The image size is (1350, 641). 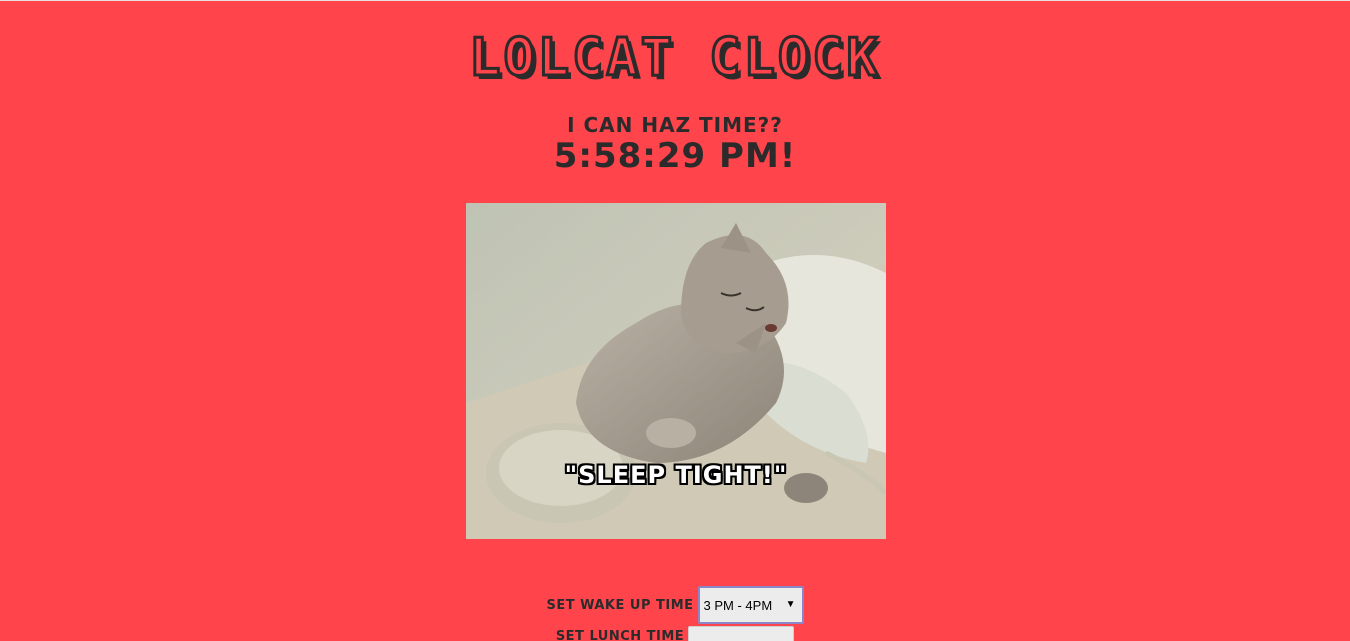 I want to click on dropdown-arrow-icon: ▼, so click(x=790, y=604).